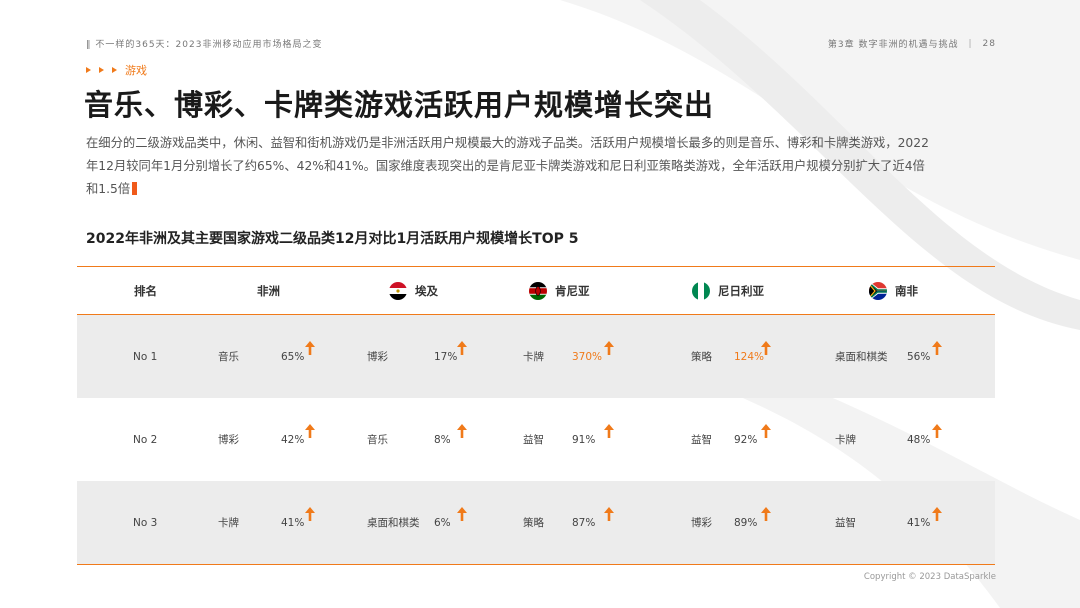 This screenshot has height=608, width=1080. I want to click on header-chapter: 第3章 数字非洲的机遇与挑战, so click(893, 45).